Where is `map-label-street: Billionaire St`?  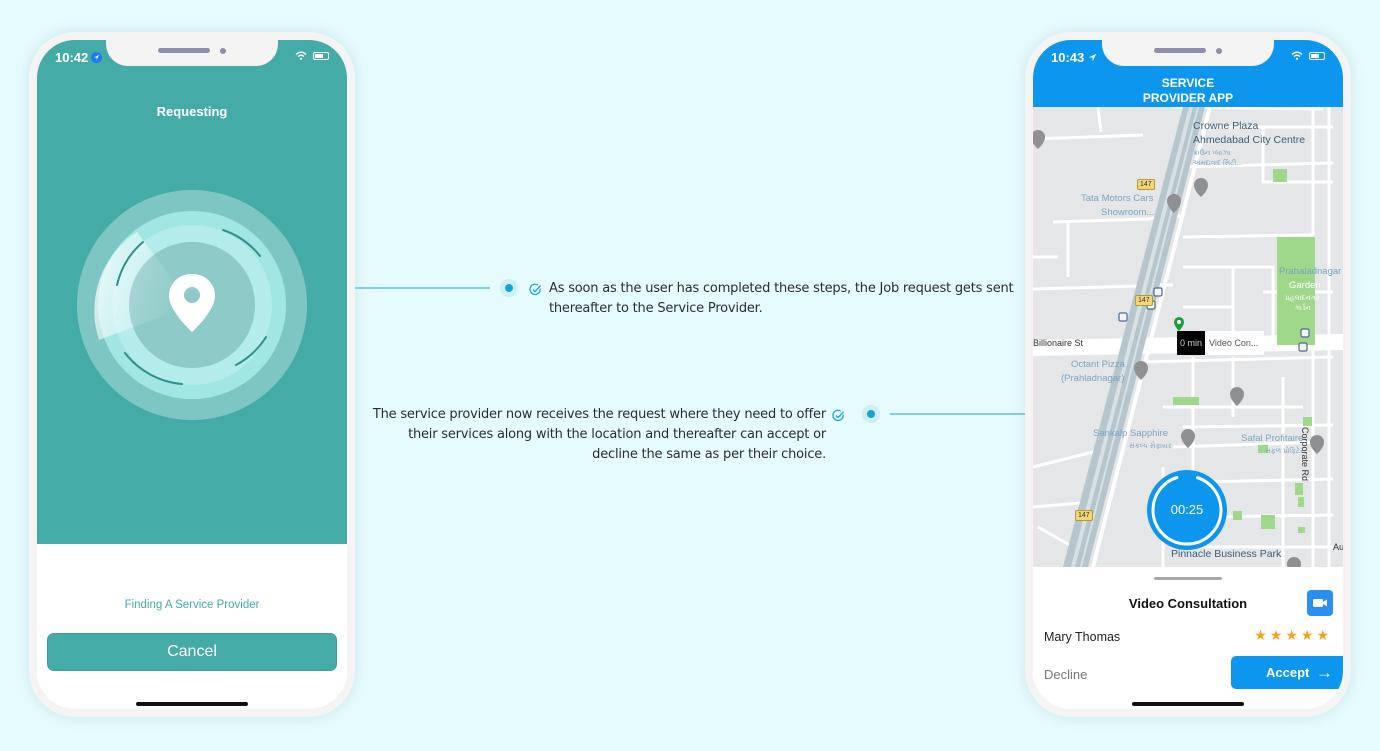 map-label-street: Billionaire St is located at coordinates (1058, 343).